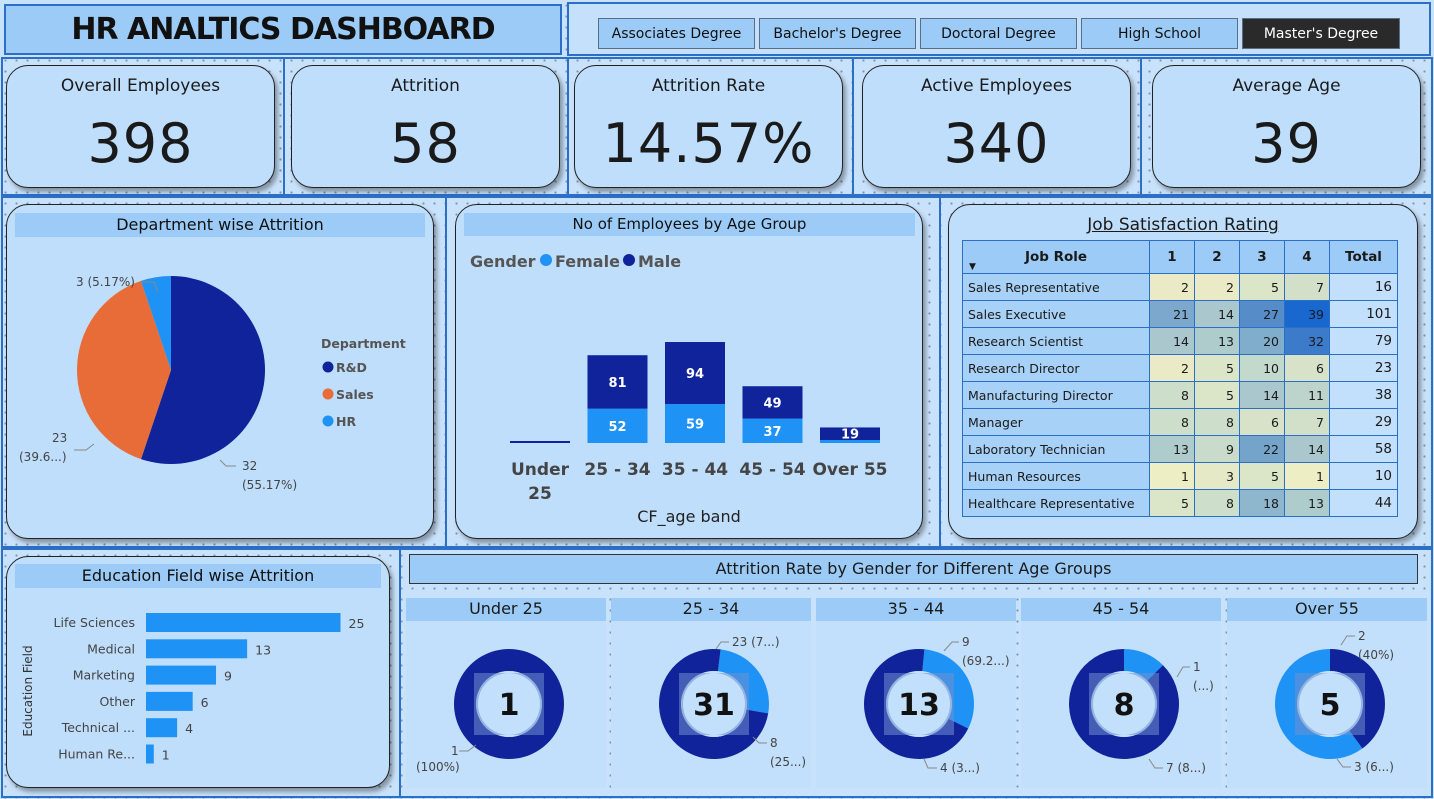 The height and width of the screenshot is (799, 1434). Describe the element at coordinates (328, 394) in the screenshot. I see `legend-dot-sales` at that location.